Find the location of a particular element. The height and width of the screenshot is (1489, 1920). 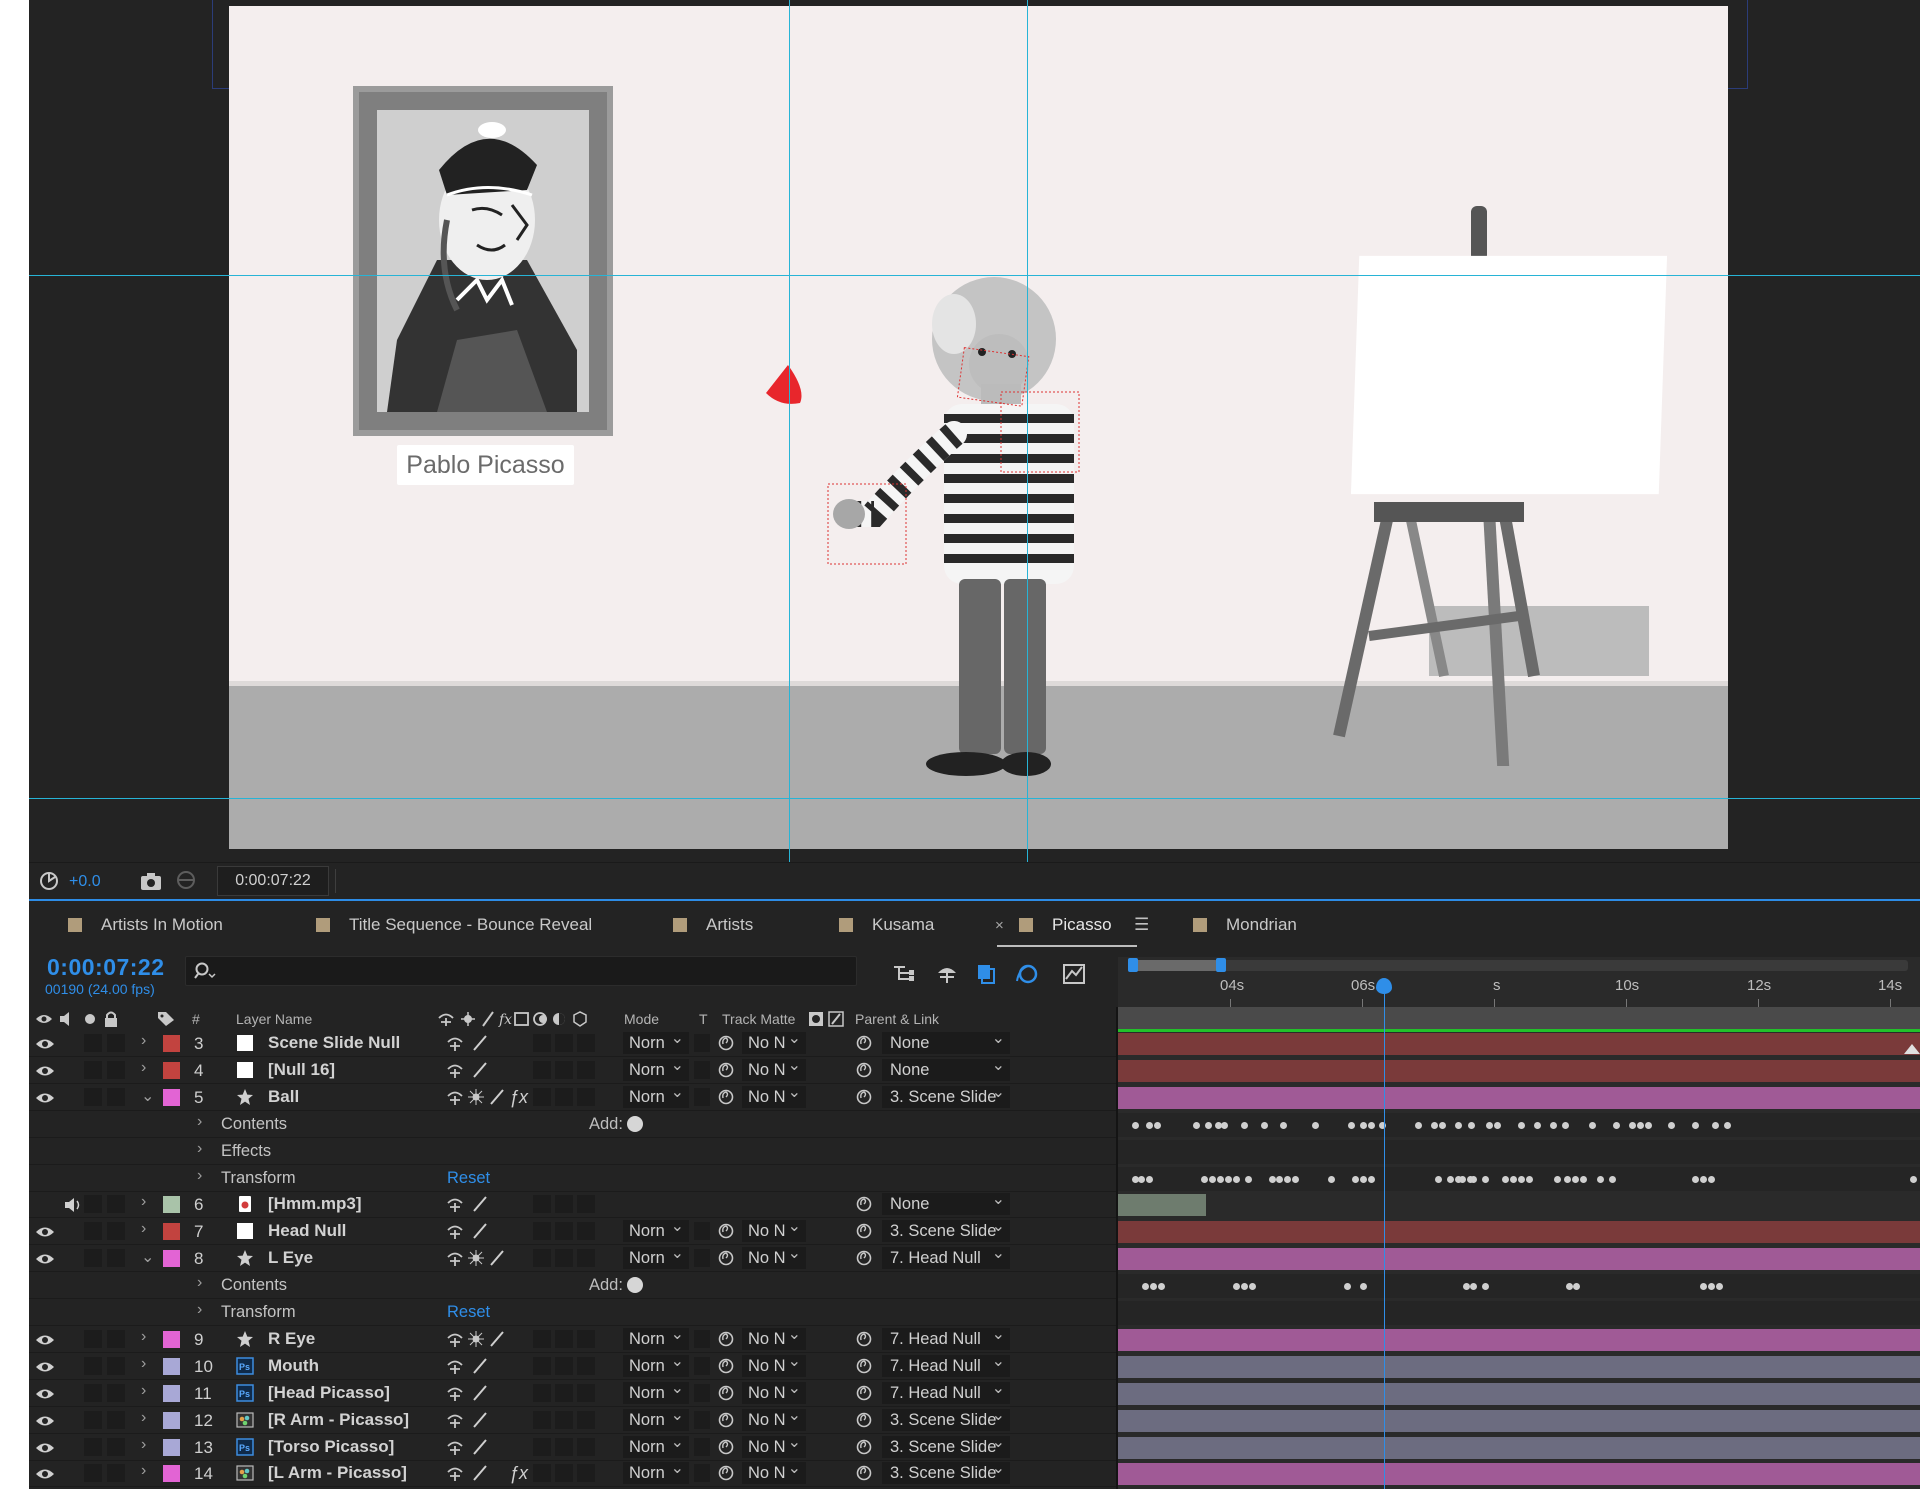

tab-artists: Artists is located at coordinates (713, 925).